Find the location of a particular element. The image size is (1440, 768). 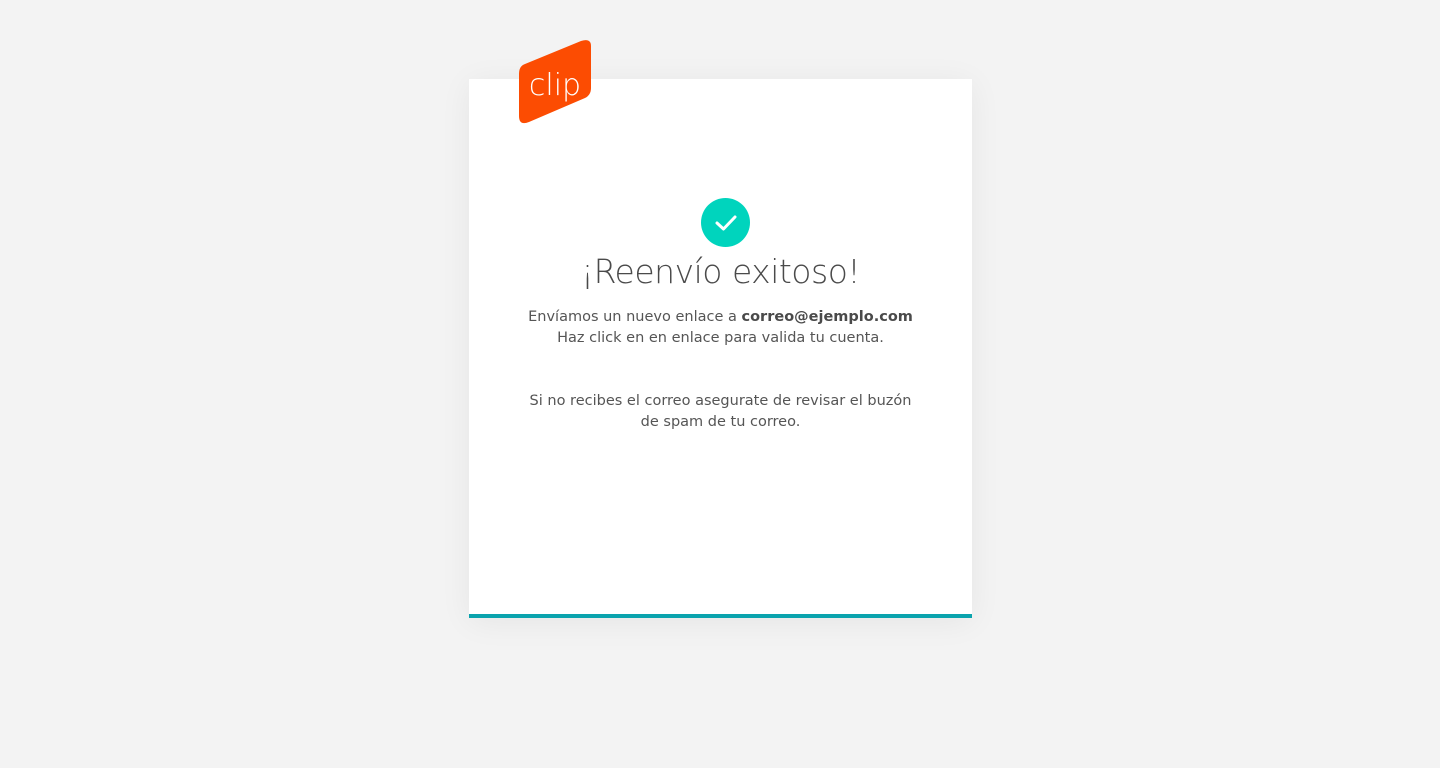

page-title: ¡Reenvío exitoso! is located at coordinates (720, 271).